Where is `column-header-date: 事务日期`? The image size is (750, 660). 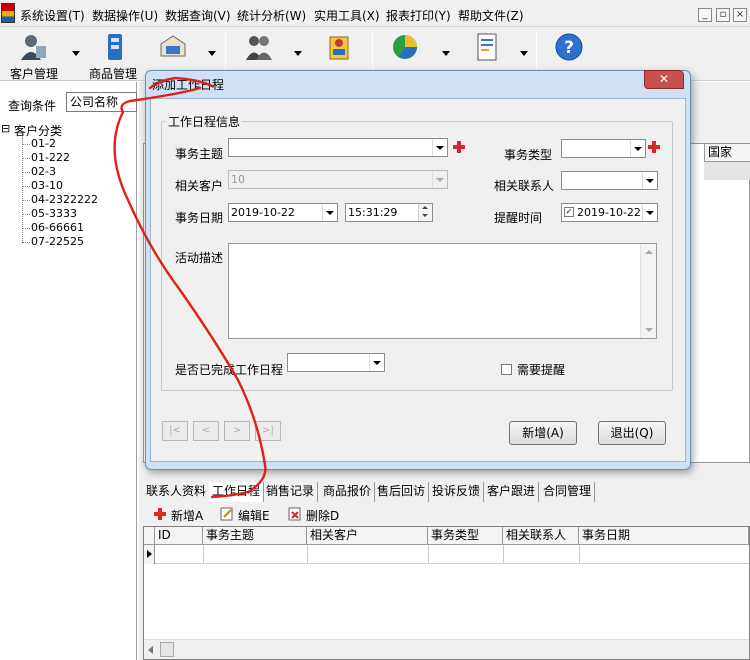 column-header-date: 事务日期 is located at coordinates (664, 536).